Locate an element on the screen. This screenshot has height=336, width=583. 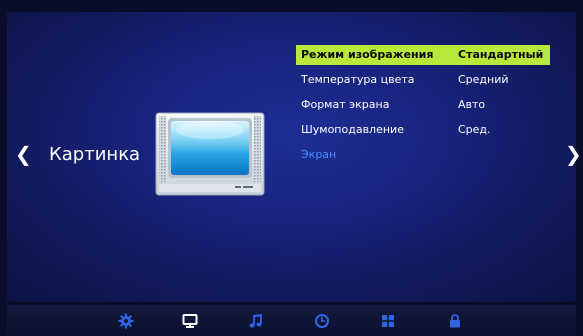
picture-monitor-icon is located at coordinates (190, 321).